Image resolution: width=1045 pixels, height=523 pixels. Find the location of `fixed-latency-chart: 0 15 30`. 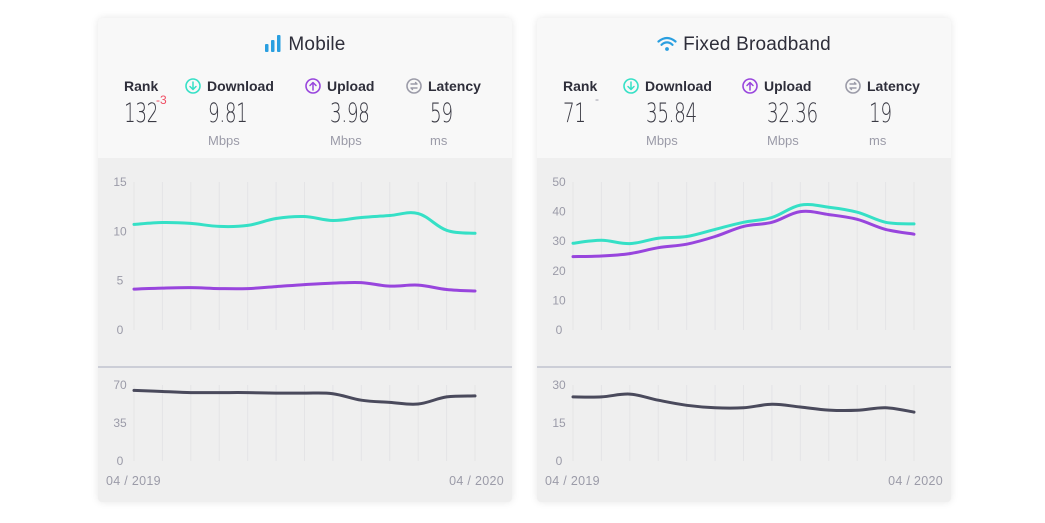

fixed-latency-chart: 0 15 30 is located at coordinates (734, 423).